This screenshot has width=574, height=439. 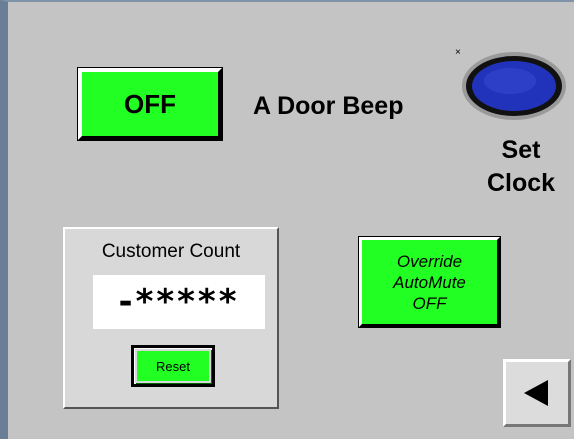 What do you see at coordinates (521, 150) in the screenshot?
I see `set-clock-label-line1: Set` at bounding box center [521, 150].